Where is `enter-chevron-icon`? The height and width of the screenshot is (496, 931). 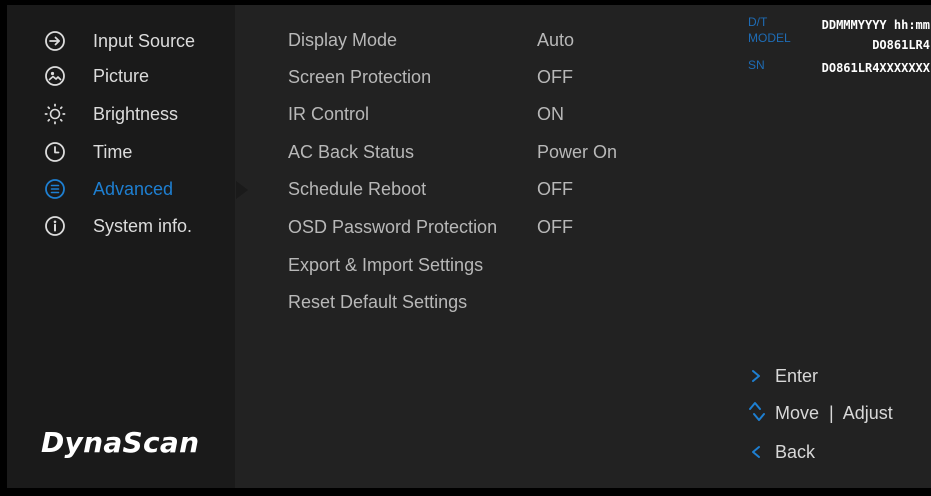
enter-chevron-icon is located at coordinates (756, 376).